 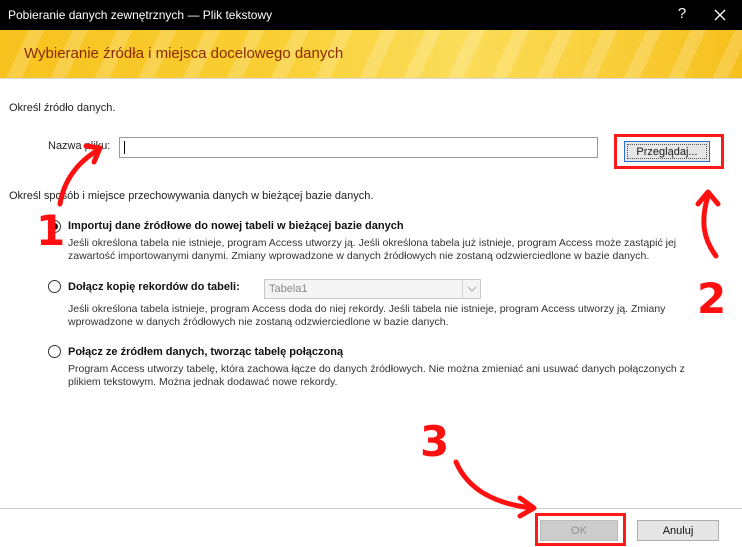 I want to click on close-icon, so click(x=720, y=15).